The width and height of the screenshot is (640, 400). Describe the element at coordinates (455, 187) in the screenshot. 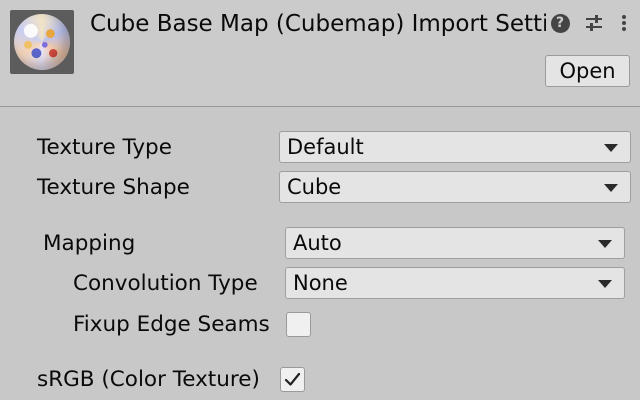

I see `texture-shape-dropdown: Cube` at that location.